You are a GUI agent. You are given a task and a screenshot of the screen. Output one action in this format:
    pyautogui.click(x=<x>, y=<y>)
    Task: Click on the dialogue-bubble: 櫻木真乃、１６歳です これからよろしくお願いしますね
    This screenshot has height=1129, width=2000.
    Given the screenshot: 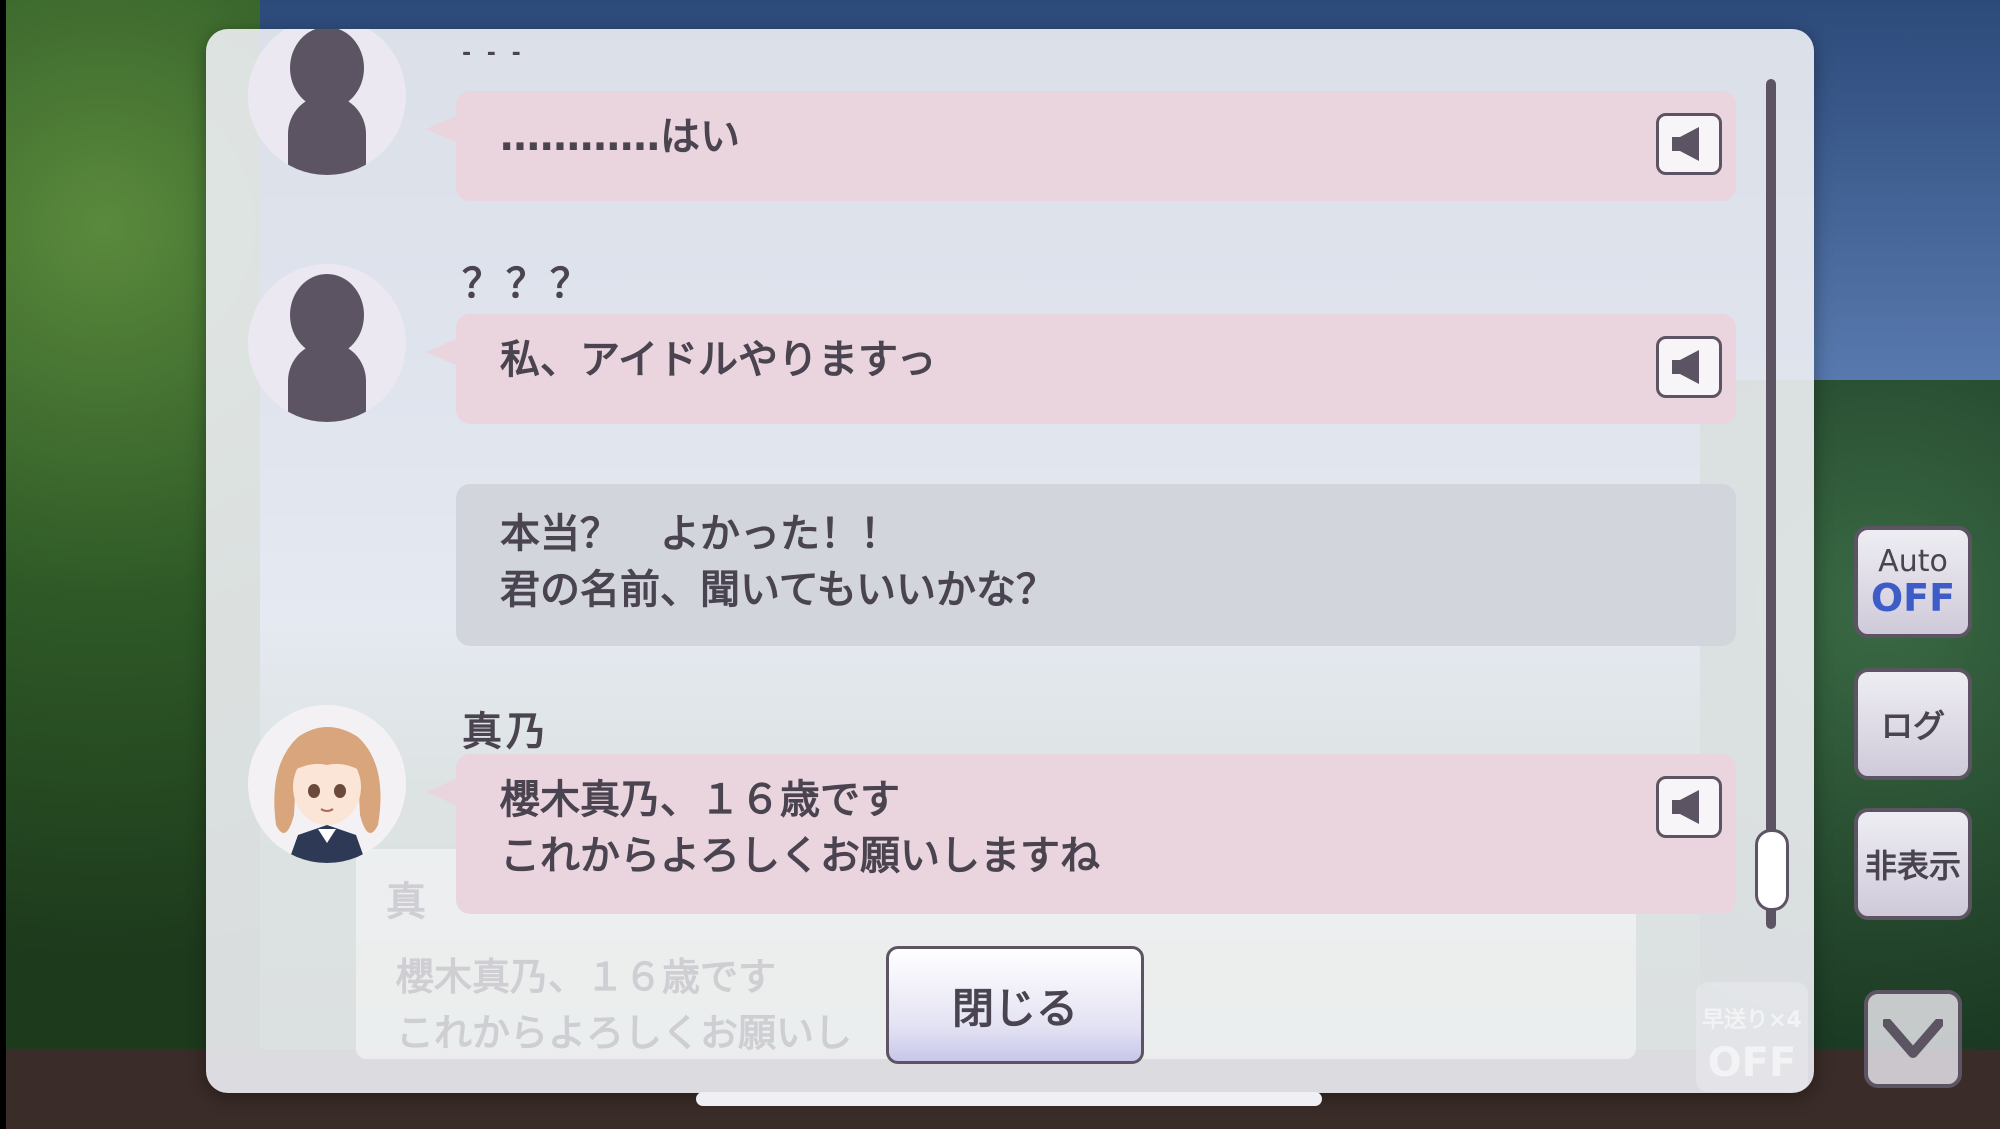 What is the action you would take?
    pyautogui.click(x=1081, y=834)
    